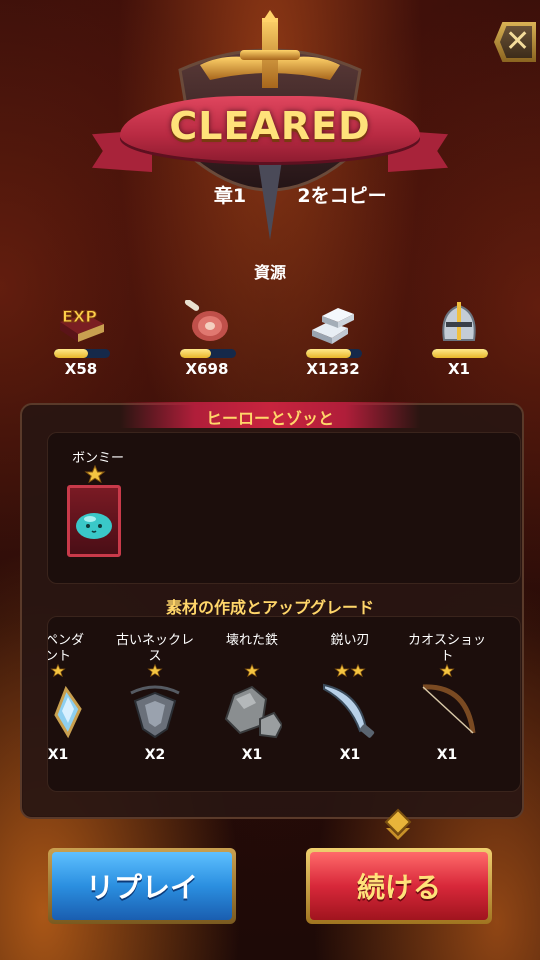  What do you see at coordinates (94, 526) in the screenshot?
I see `blue-slime-icon` at bounding box center [94, 526].